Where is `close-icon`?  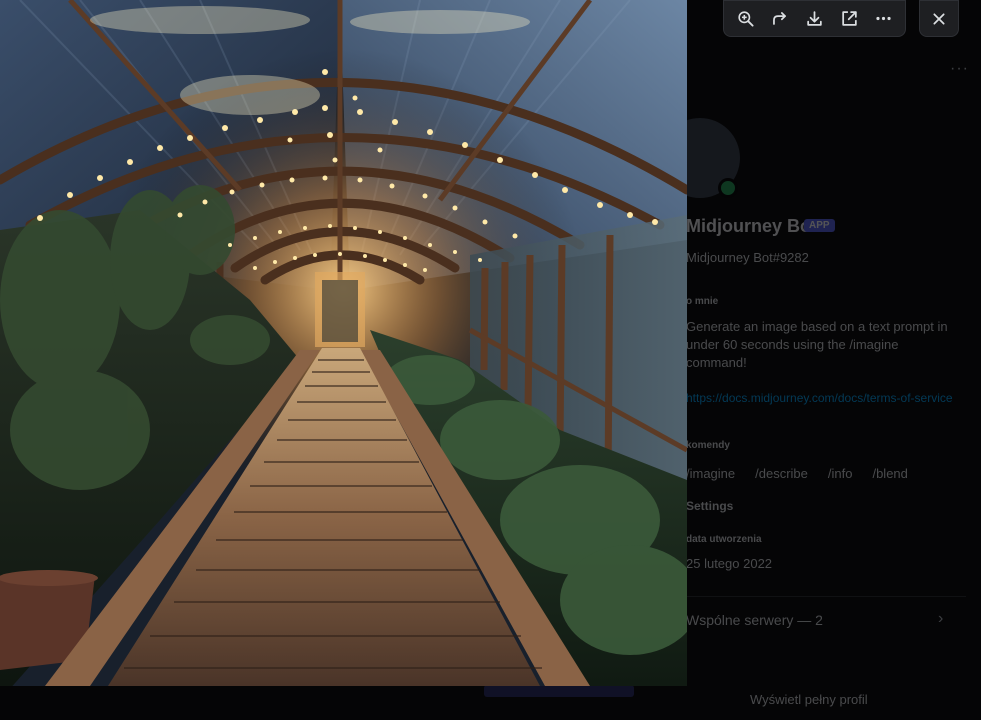
close-icon is located at coordinates (939, 18).